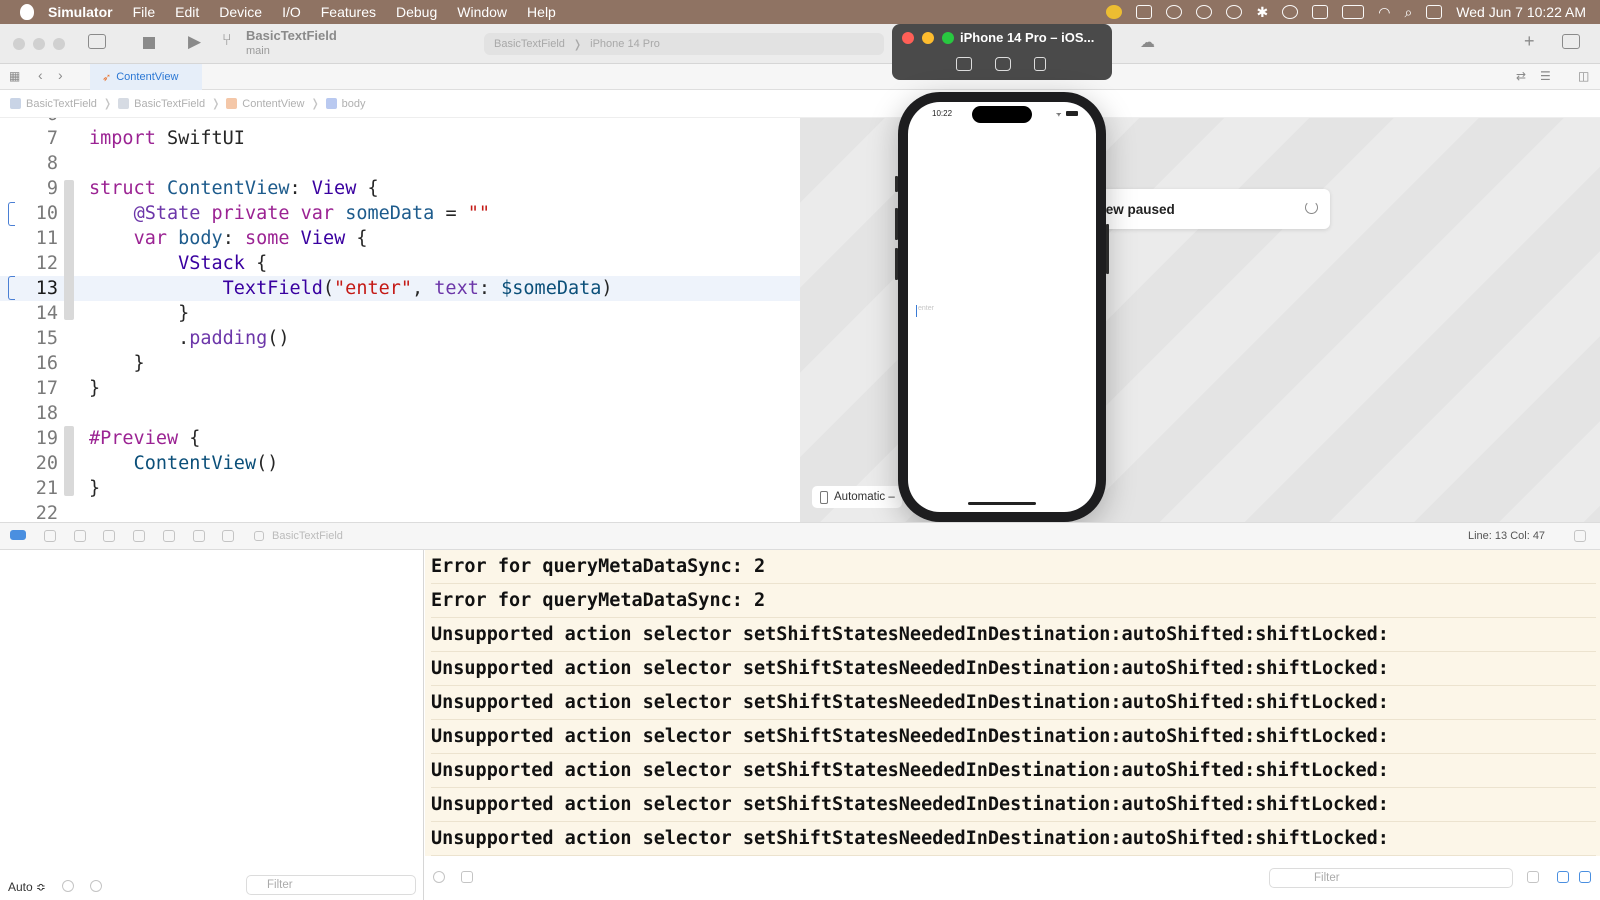  I want to click on forward-icon: ›, so click(60, 75).